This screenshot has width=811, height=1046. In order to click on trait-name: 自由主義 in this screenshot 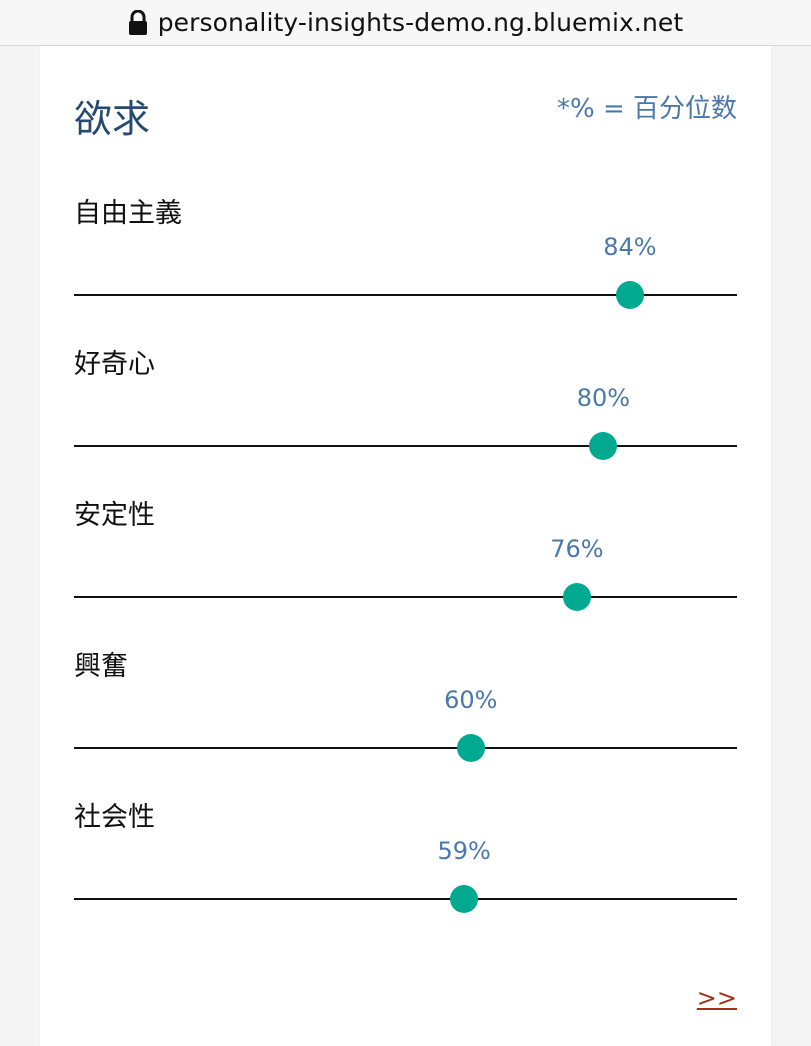, I will do `click(128, 213)`.